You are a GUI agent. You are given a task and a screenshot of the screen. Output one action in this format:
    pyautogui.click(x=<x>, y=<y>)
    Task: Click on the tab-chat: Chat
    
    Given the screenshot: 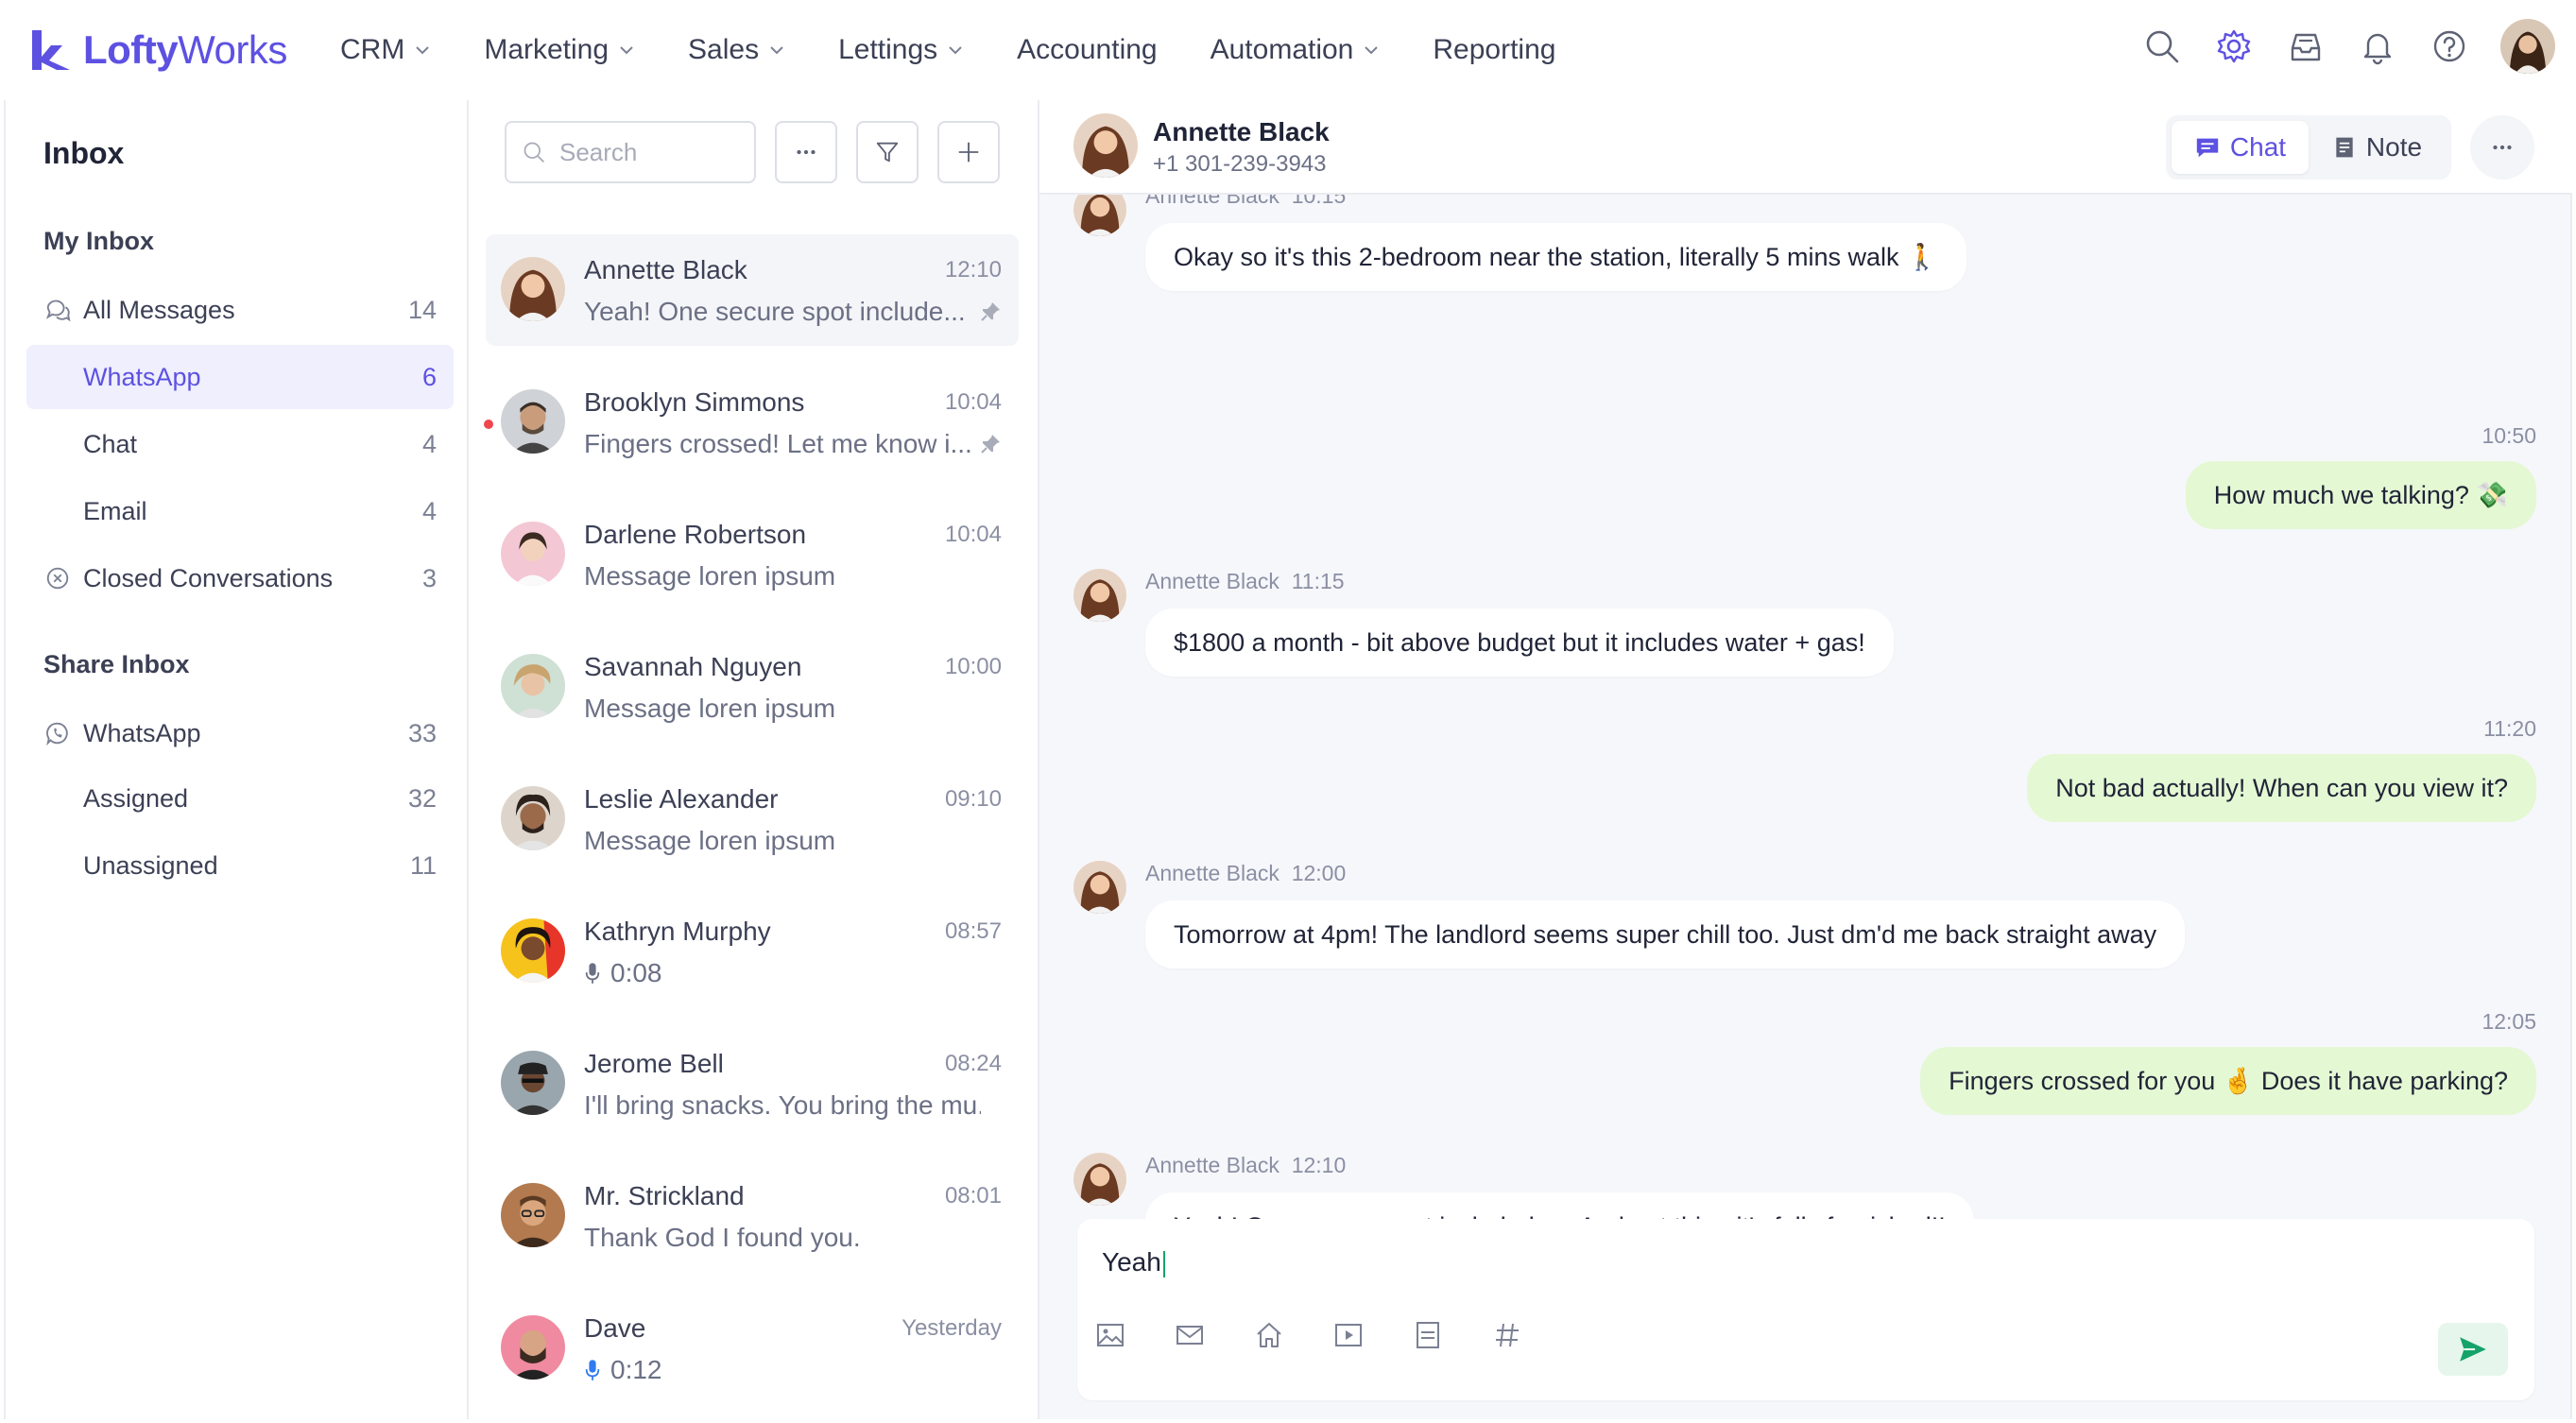 What is the action you would take?
    pyautogui.click(x=2240, y=147)
    